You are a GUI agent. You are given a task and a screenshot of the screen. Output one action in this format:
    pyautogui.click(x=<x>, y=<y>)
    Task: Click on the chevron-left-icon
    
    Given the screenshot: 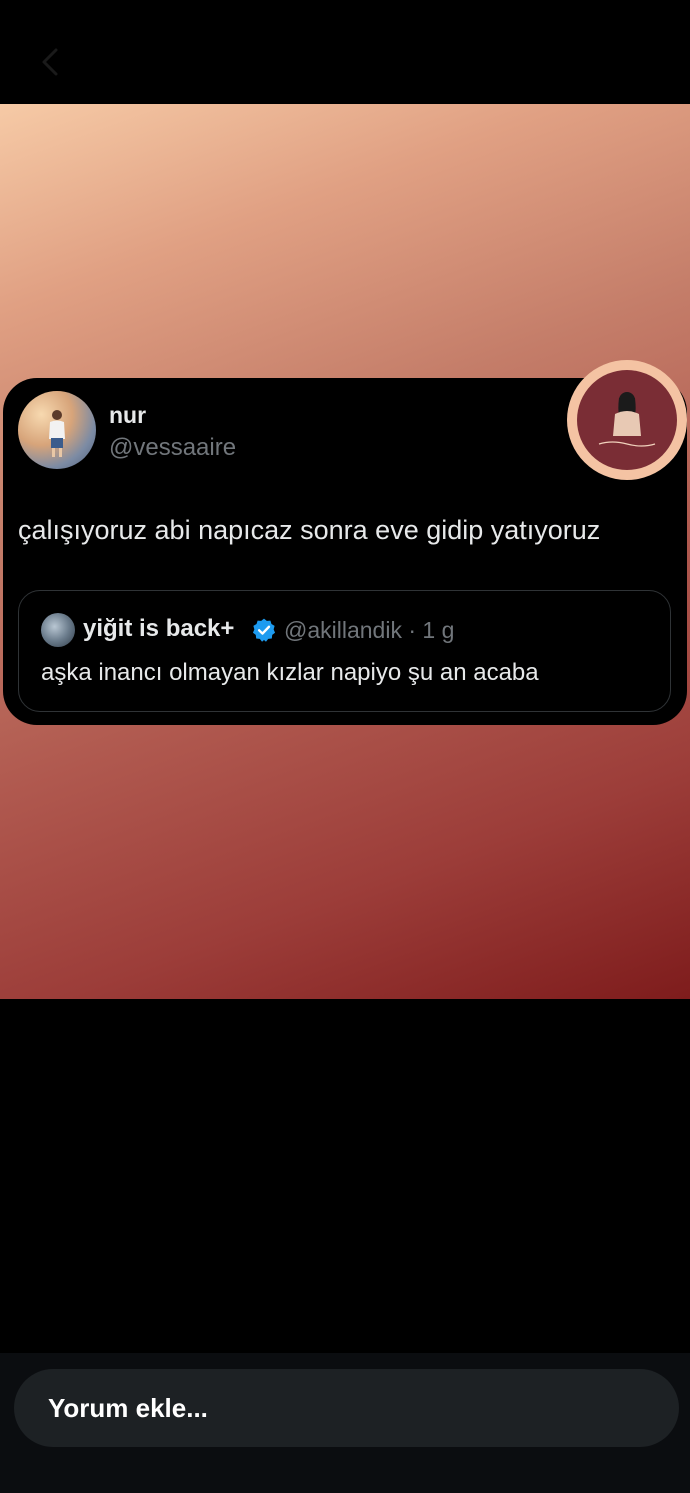 What is the action you would take?
    pyautogui.click(x=50, y=62)
    